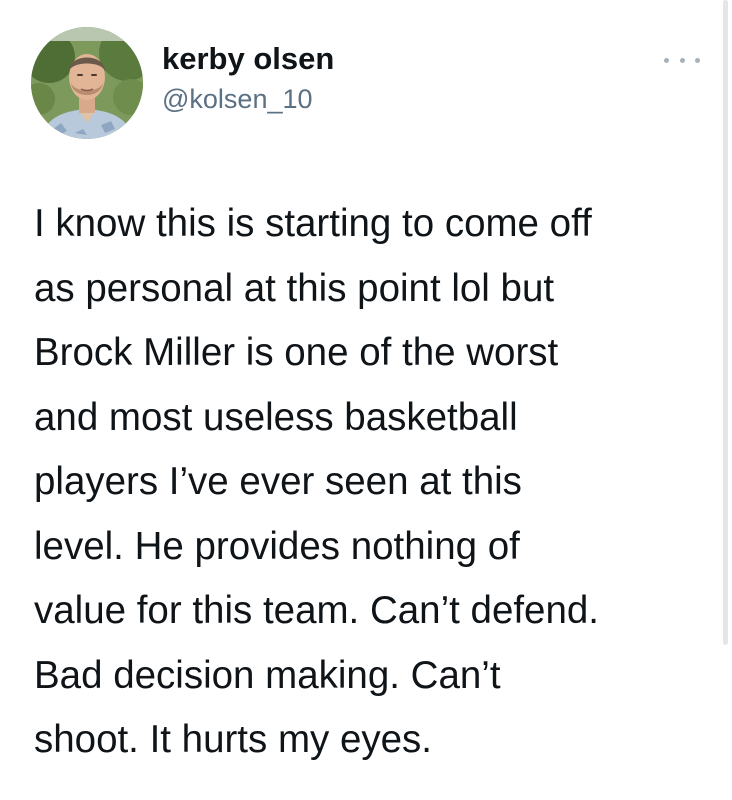  Describe the element at coordinates (316, 610) in the screenshot. I see `tweet-text-line: value for this team. Can’t defend.` at that location.